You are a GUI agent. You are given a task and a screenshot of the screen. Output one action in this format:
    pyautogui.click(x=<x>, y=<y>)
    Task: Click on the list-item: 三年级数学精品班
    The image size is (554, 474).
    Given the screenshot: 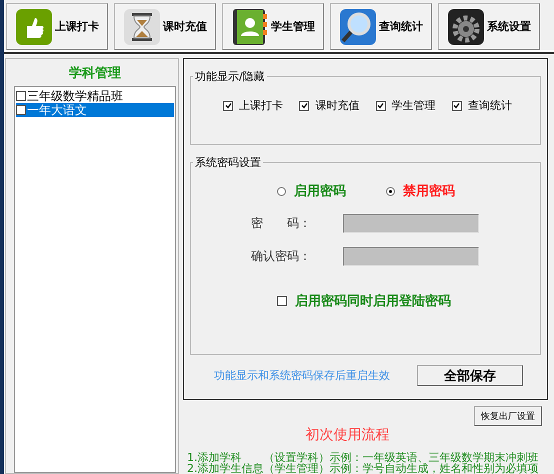 What is the action you would take?
    pyautogui.click(x=95, y=96)
    